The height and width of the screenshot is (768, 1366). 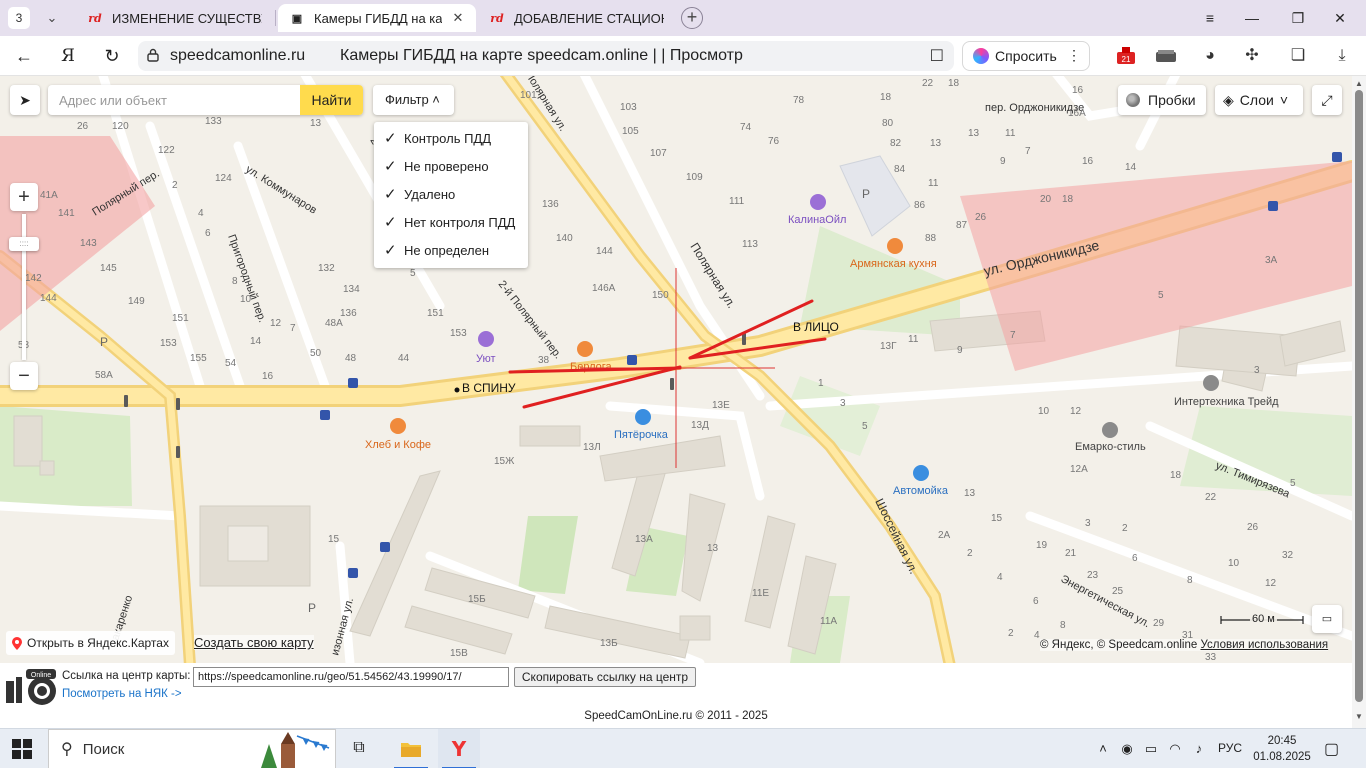 I want to click on download-icon: ⤓, so click(x=1342, y=56).